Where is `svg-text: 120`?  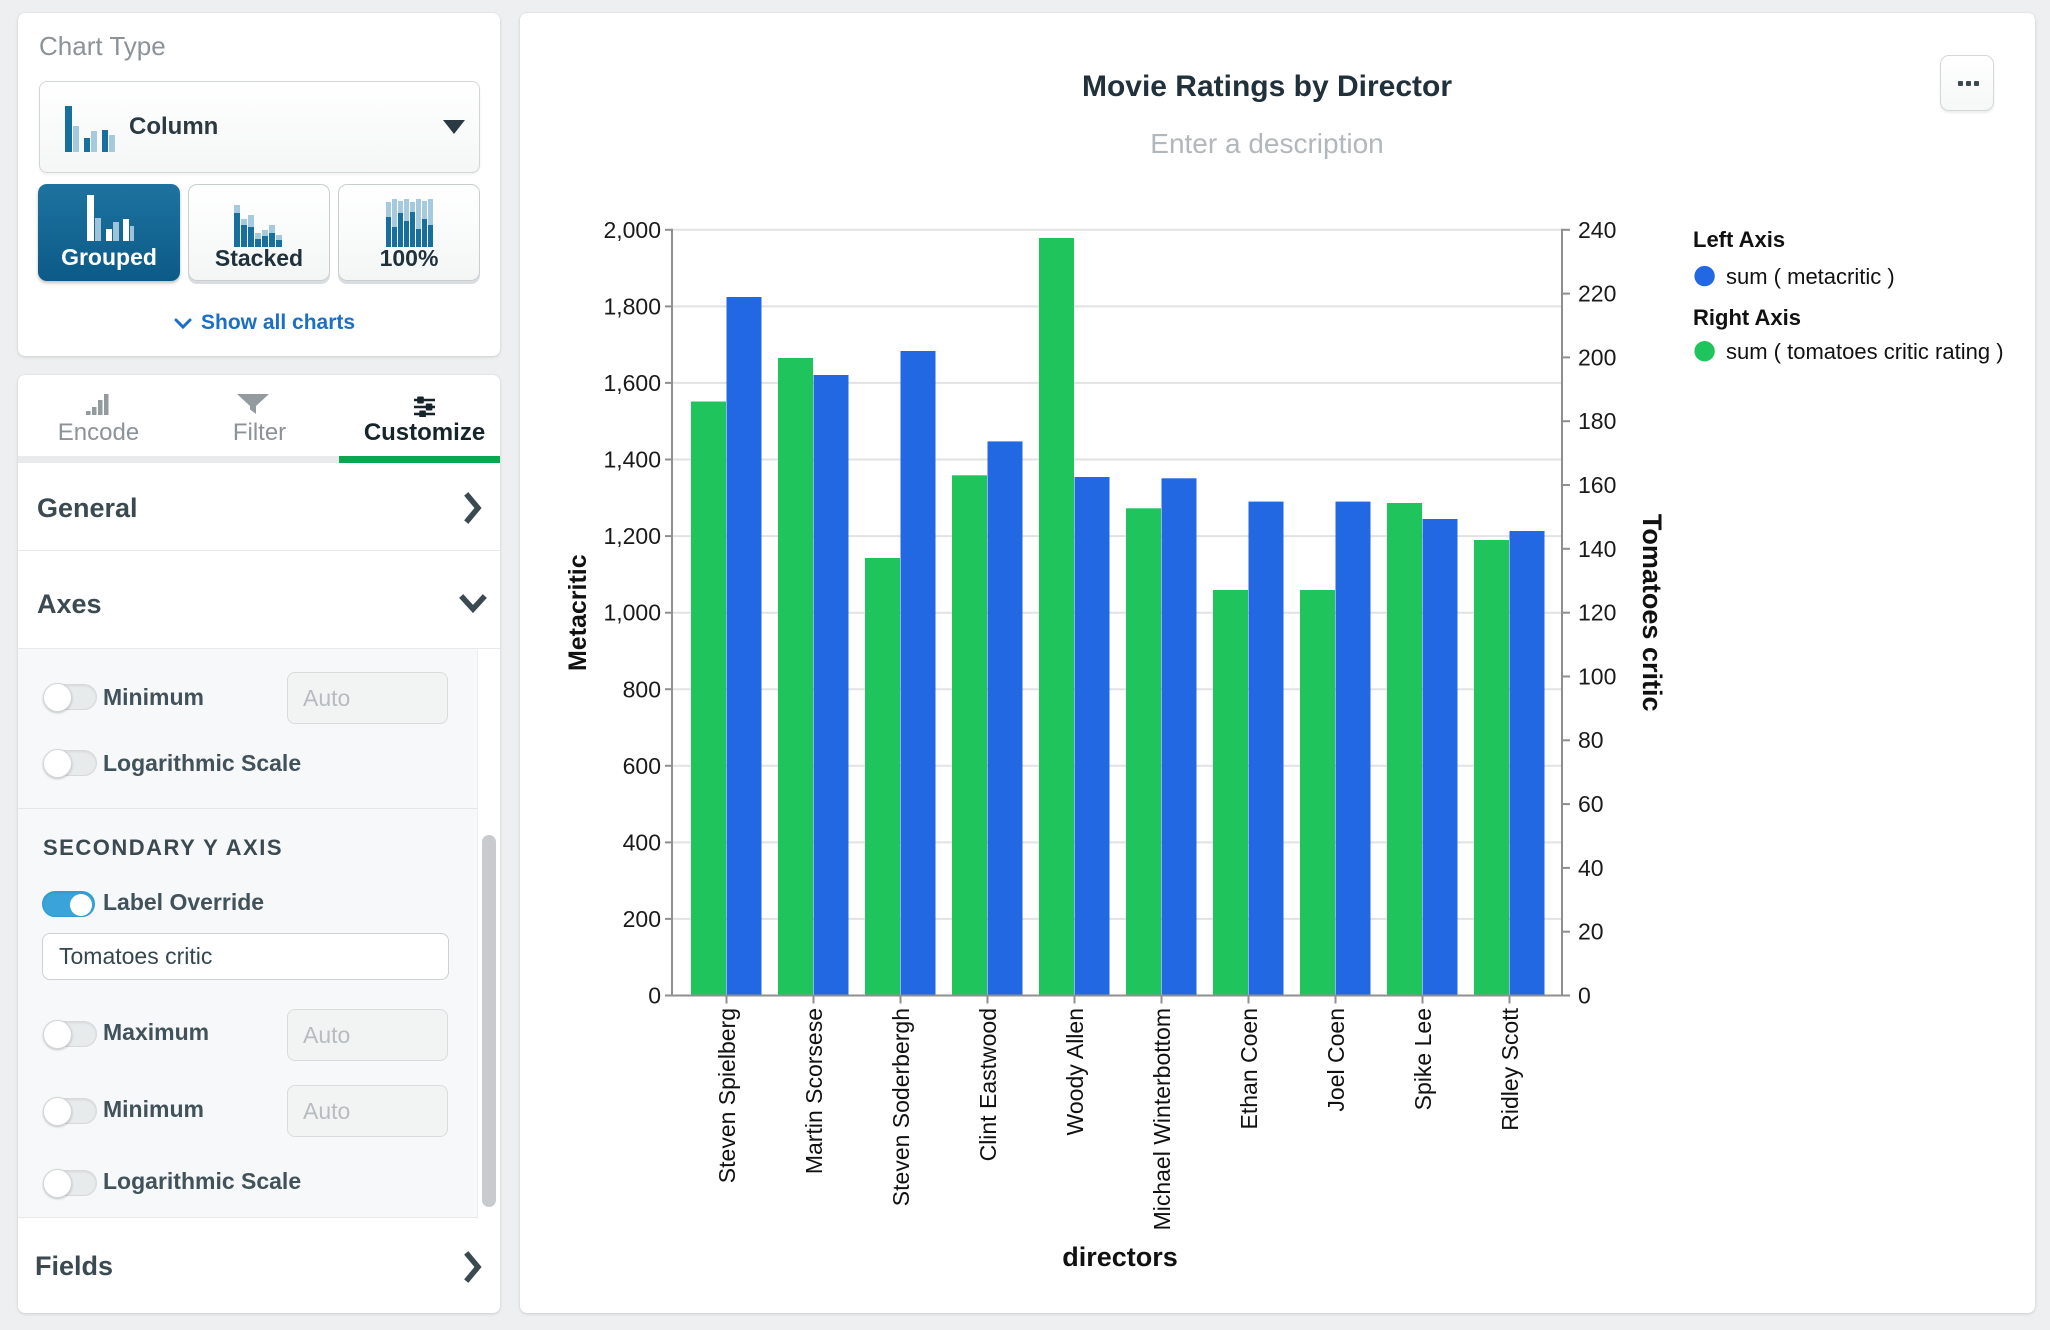 svg-text: 120 is located at coordinates (1597, 613).